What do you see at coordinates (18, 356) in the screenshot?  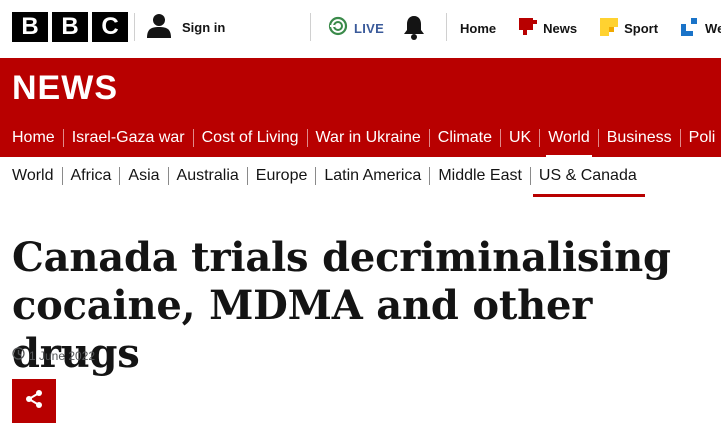 I see `clock-icon` at bounding box center [18, 356].